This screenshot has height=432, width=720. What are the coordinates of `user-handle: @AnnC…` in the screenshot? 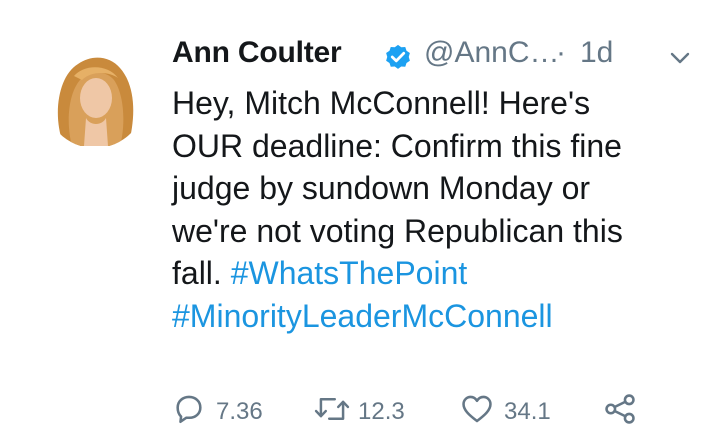 It's located at (492, 53).